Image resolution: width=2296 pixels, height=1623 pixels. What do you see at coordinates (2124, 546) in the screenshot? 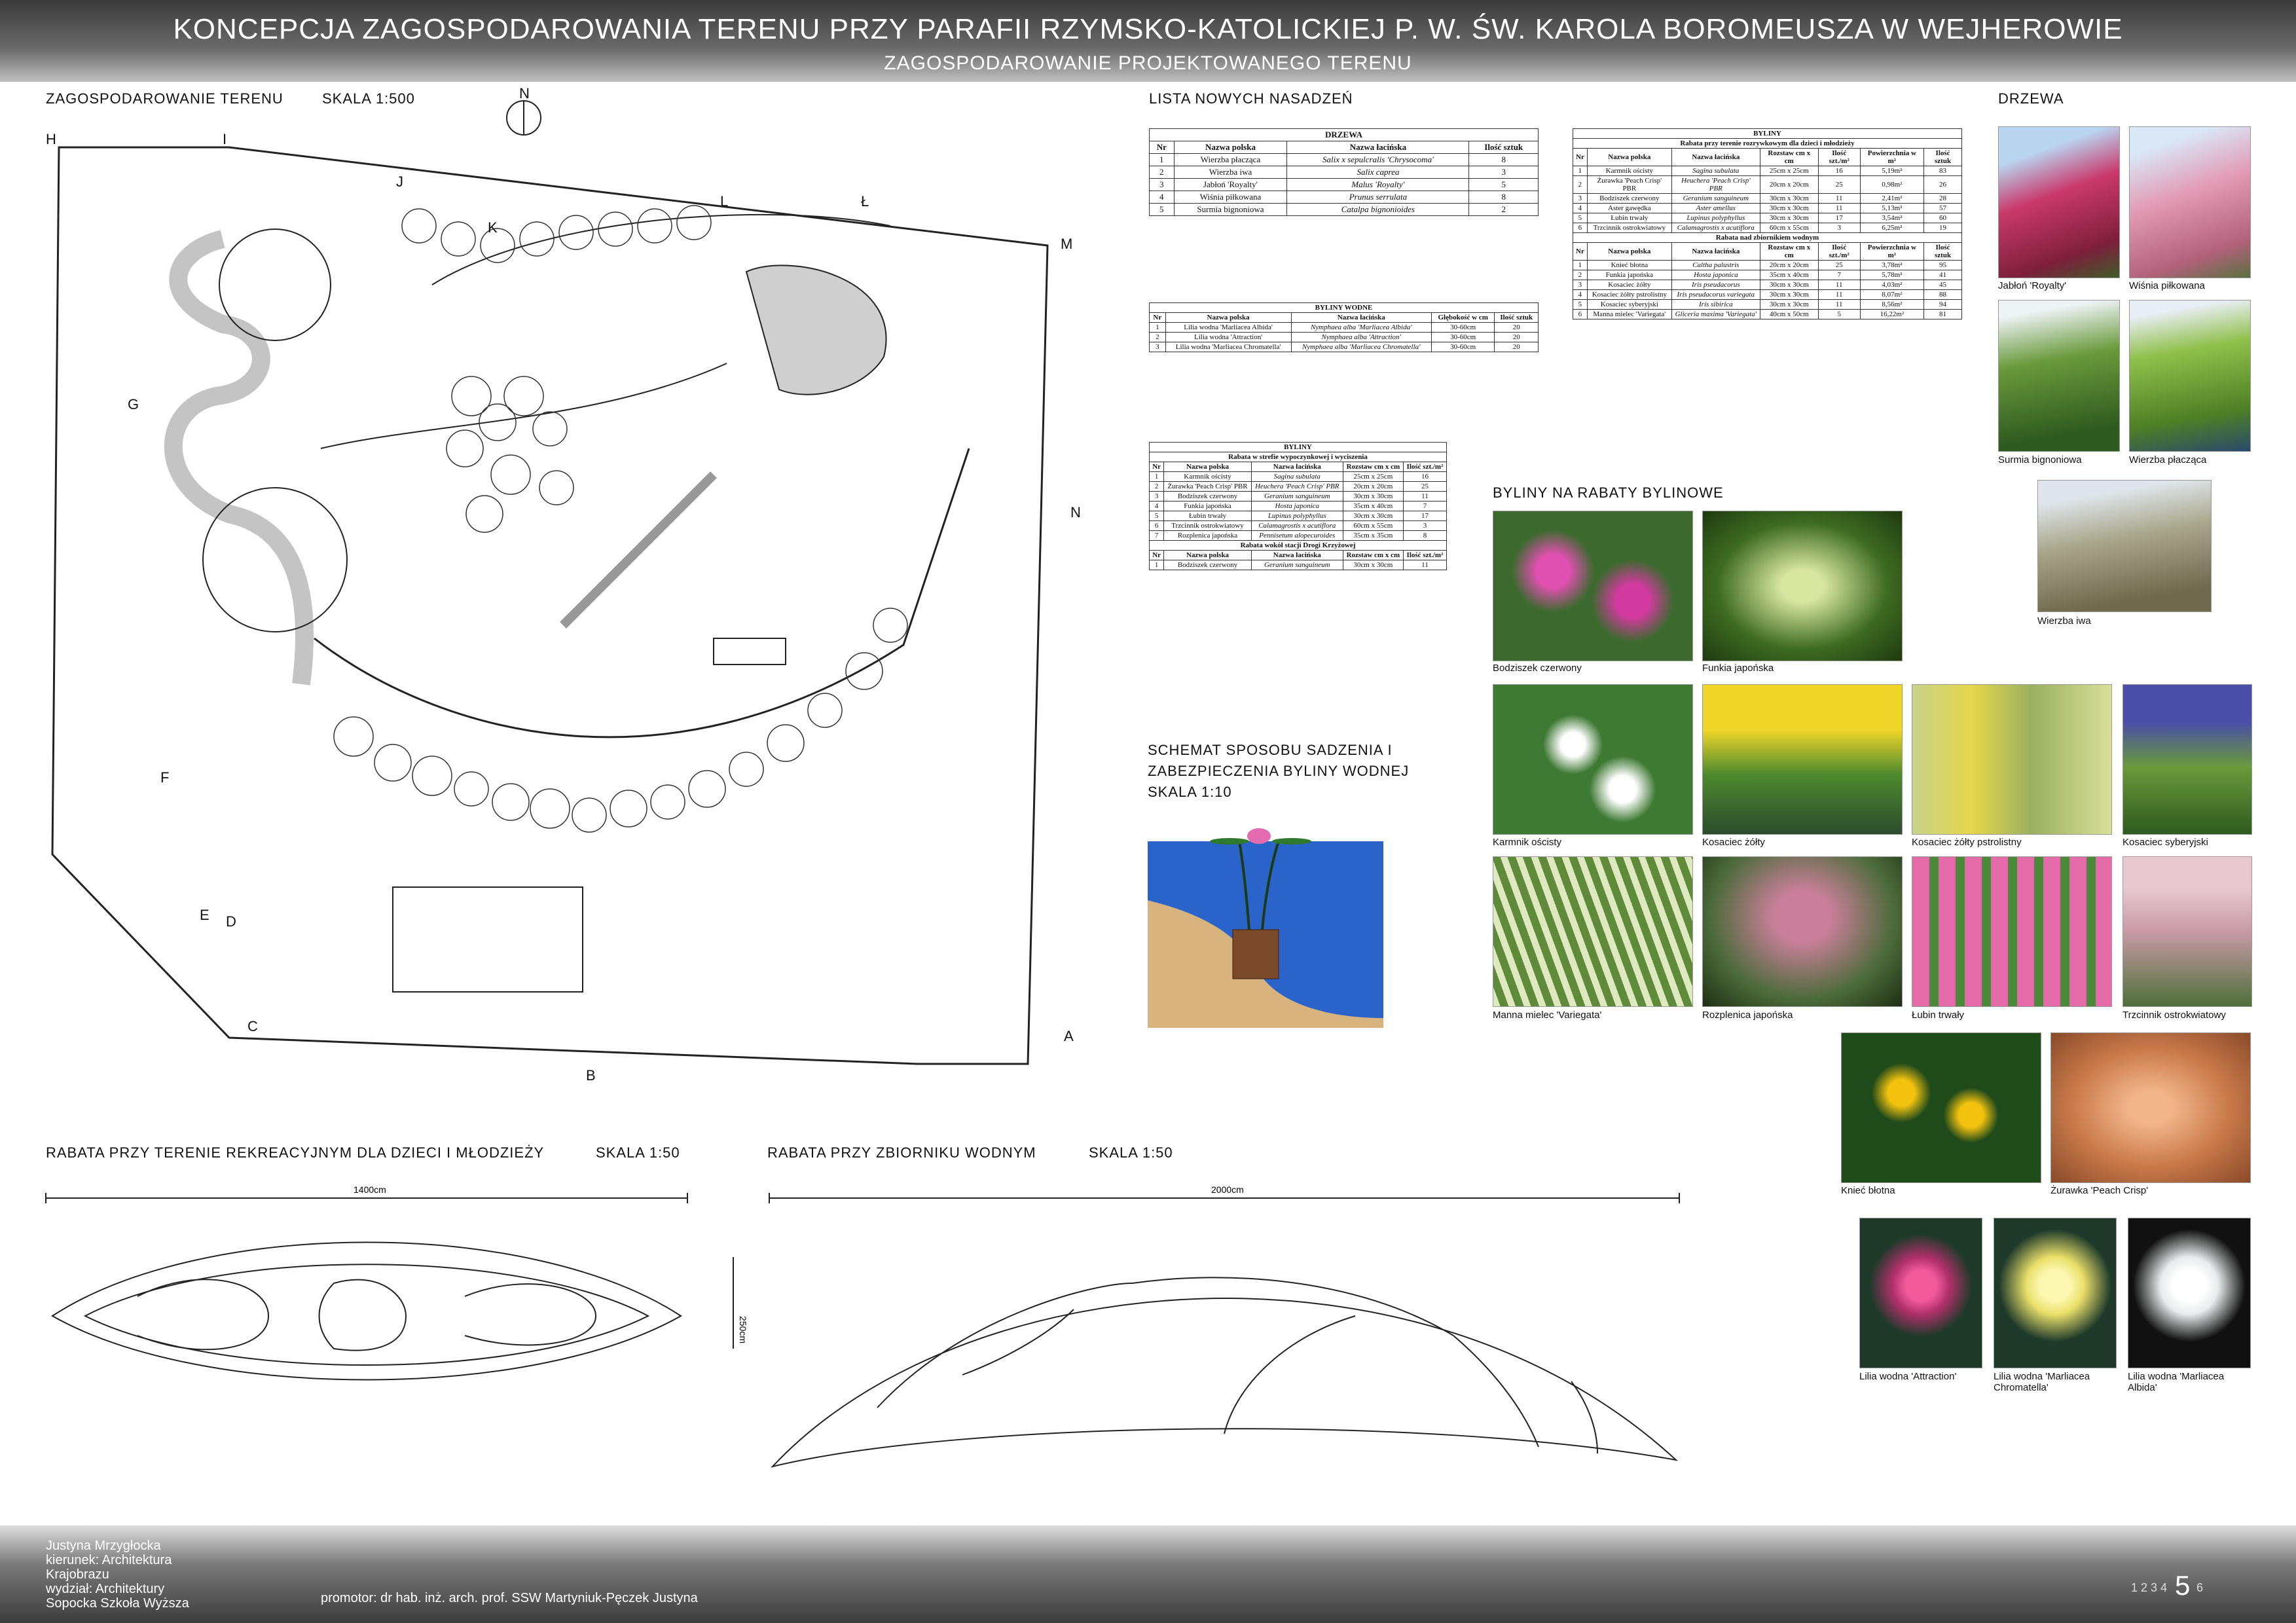
I see `tree-photo-wierzba-iwa` at bounding box center [2124, 546].